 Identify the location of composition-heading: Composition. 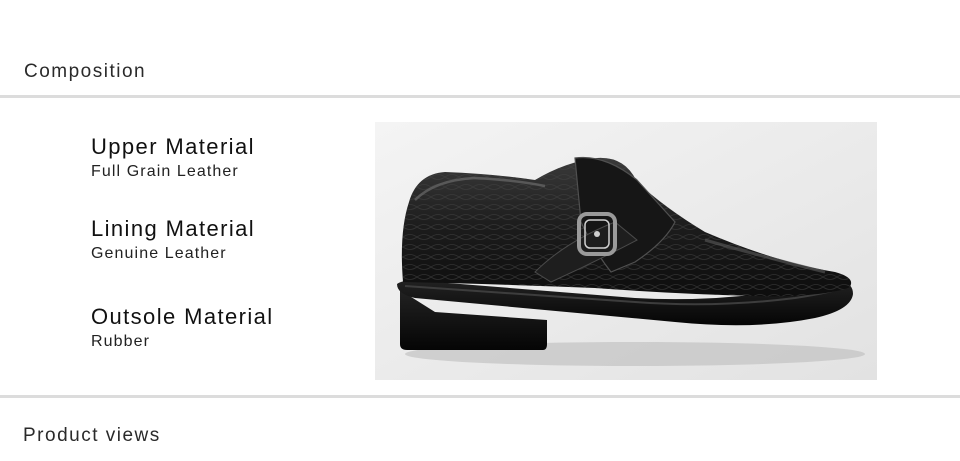
(85, 71).